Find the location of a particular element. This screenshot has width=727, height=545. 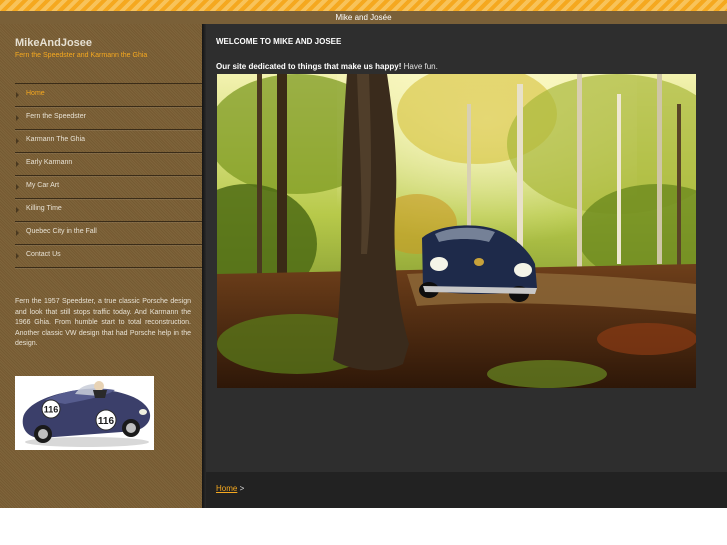

page-title-bar: Mike and Josée is located at coordinates (363, 17).